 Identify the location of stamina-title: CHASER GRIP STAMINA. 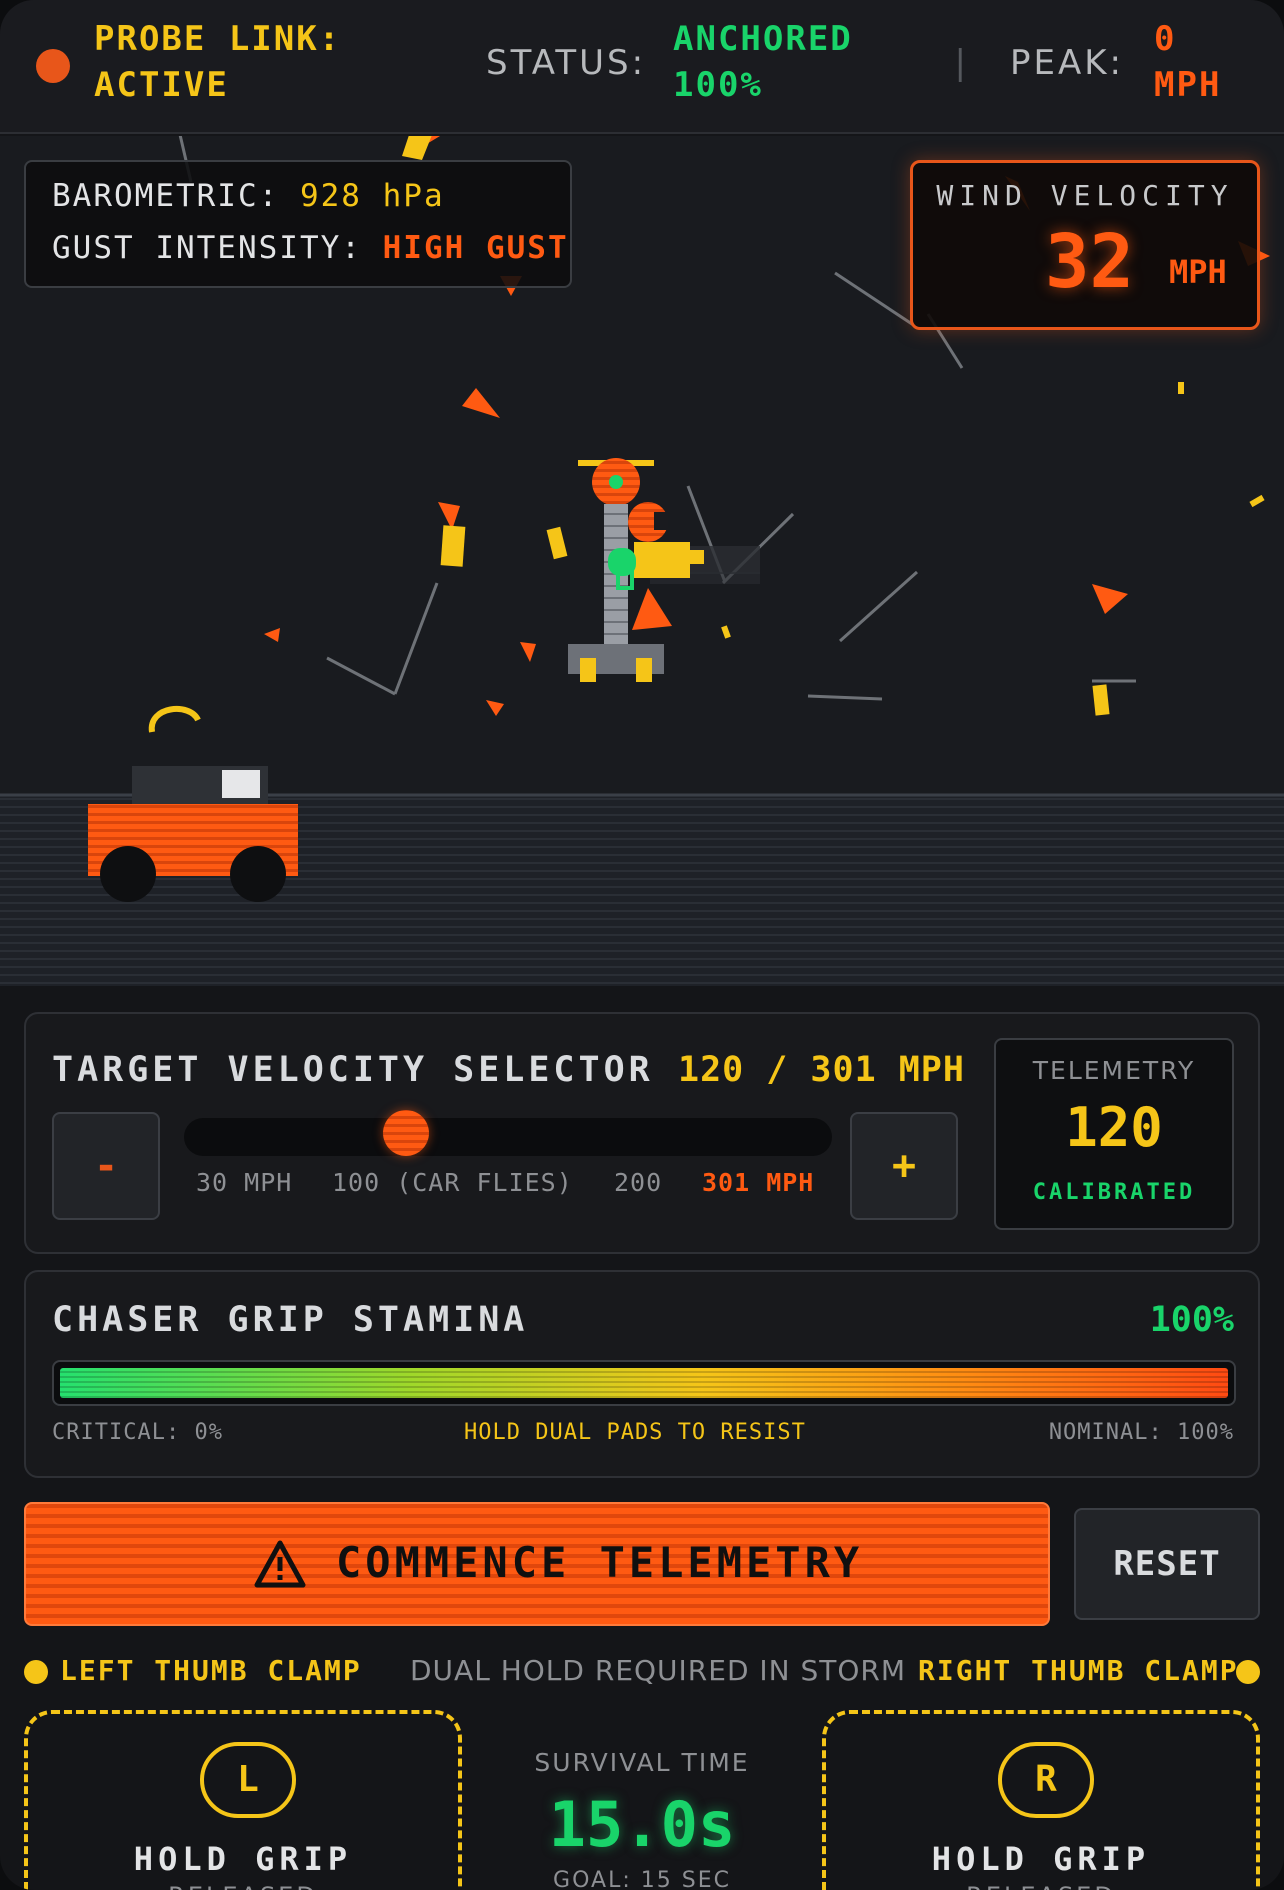
(290, 1320).